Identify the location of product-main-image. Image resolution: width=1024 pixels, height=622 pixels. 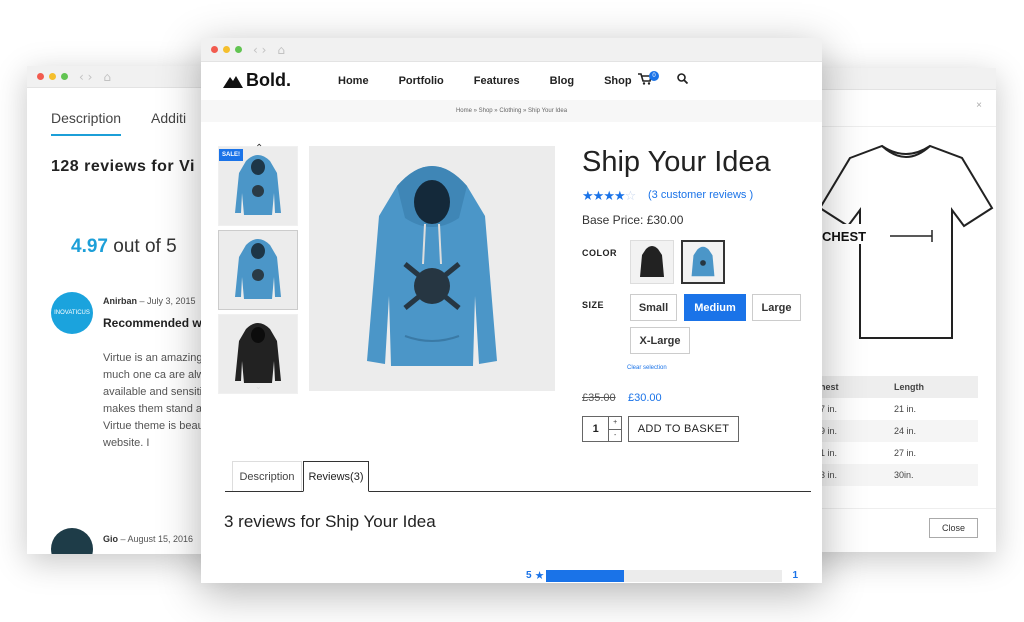
(432, 268).